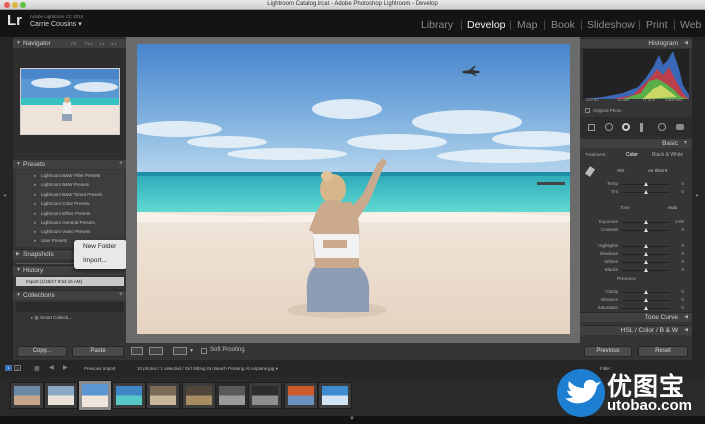 Image resolution: width=705 pixels, height=424 pixels. Describe the element at coordinates (590, 171) in the screenshot. I see `wb-eyedropper-icon` at that location.